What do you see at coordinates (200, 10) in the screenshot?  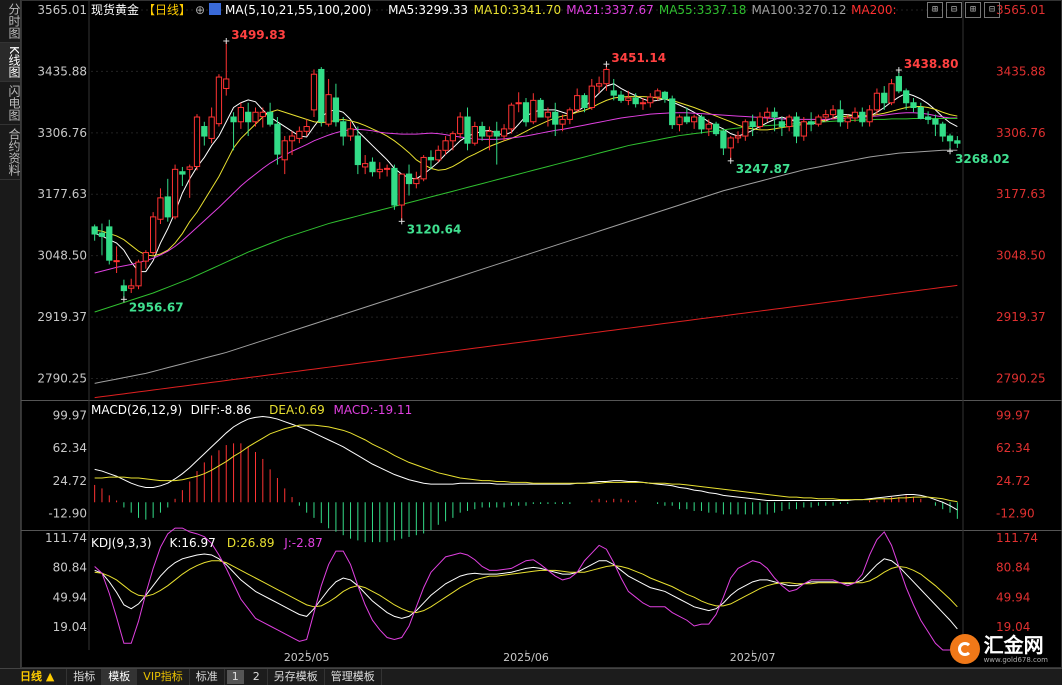 I see `settings-icon: ⊕` at bounding box center [200, 10].